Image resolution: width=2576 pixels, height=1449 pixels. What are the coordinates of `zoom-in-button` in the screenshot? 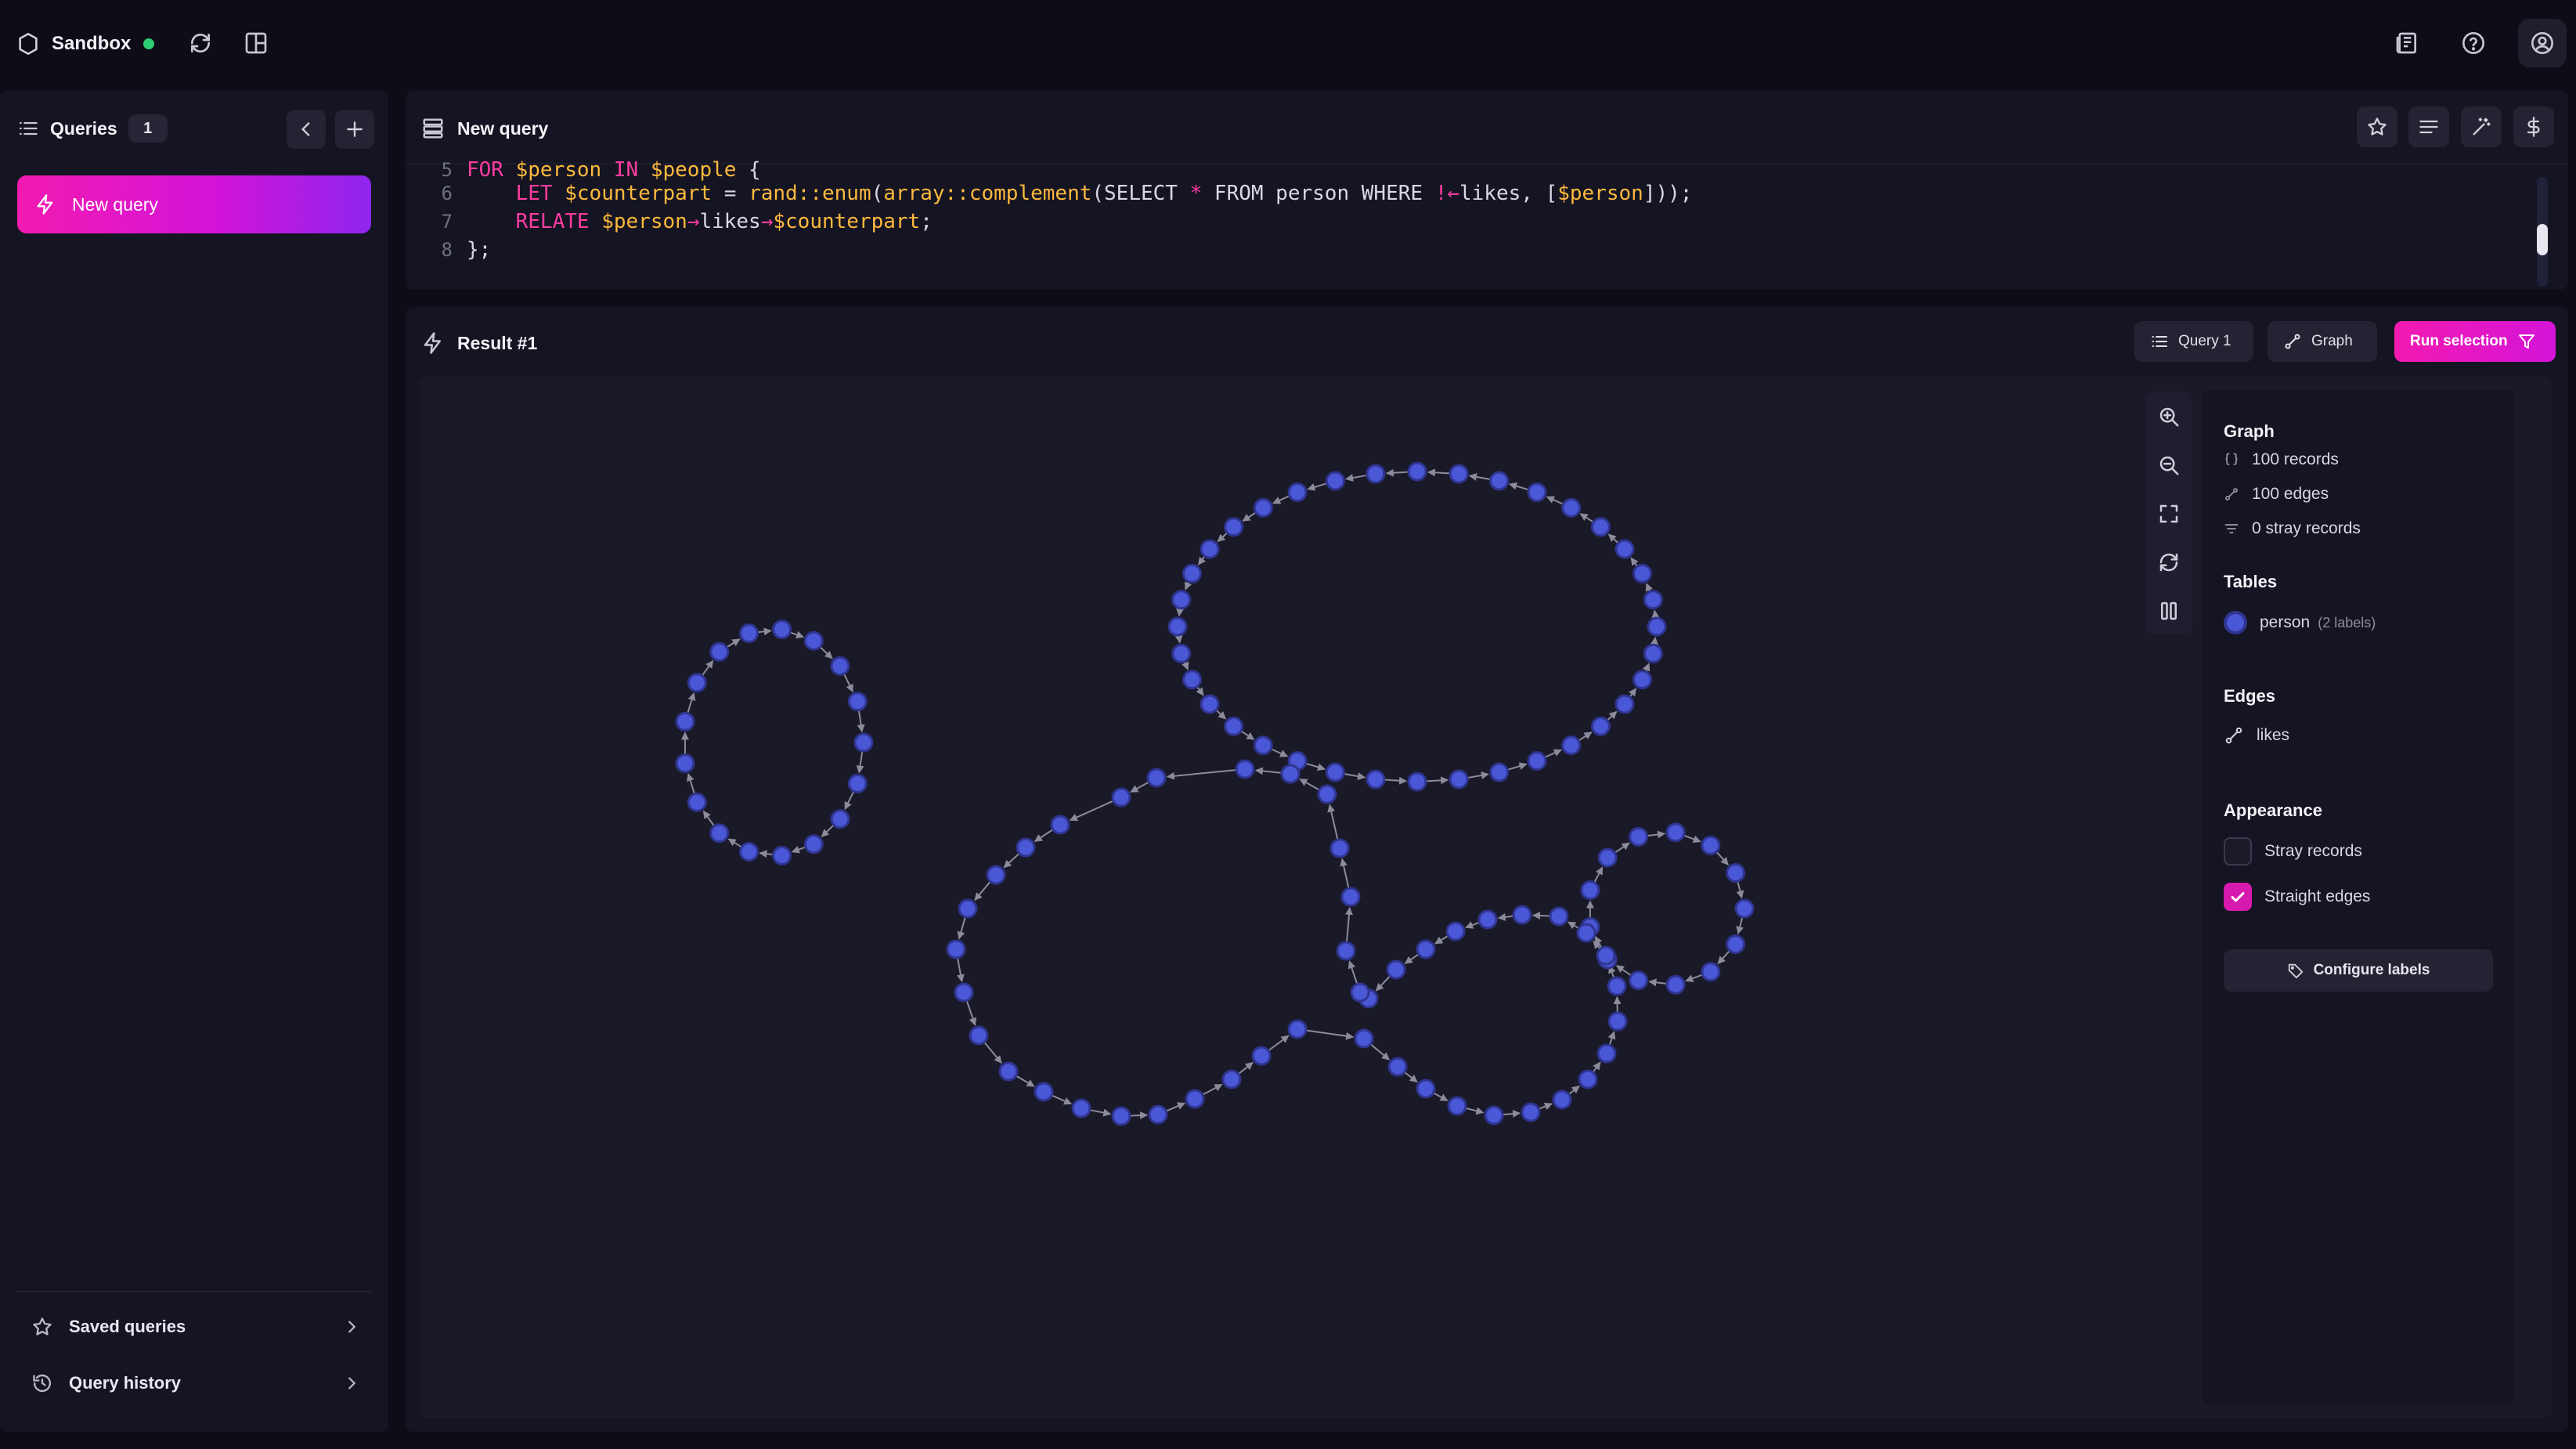 It's located at (2168, 416).